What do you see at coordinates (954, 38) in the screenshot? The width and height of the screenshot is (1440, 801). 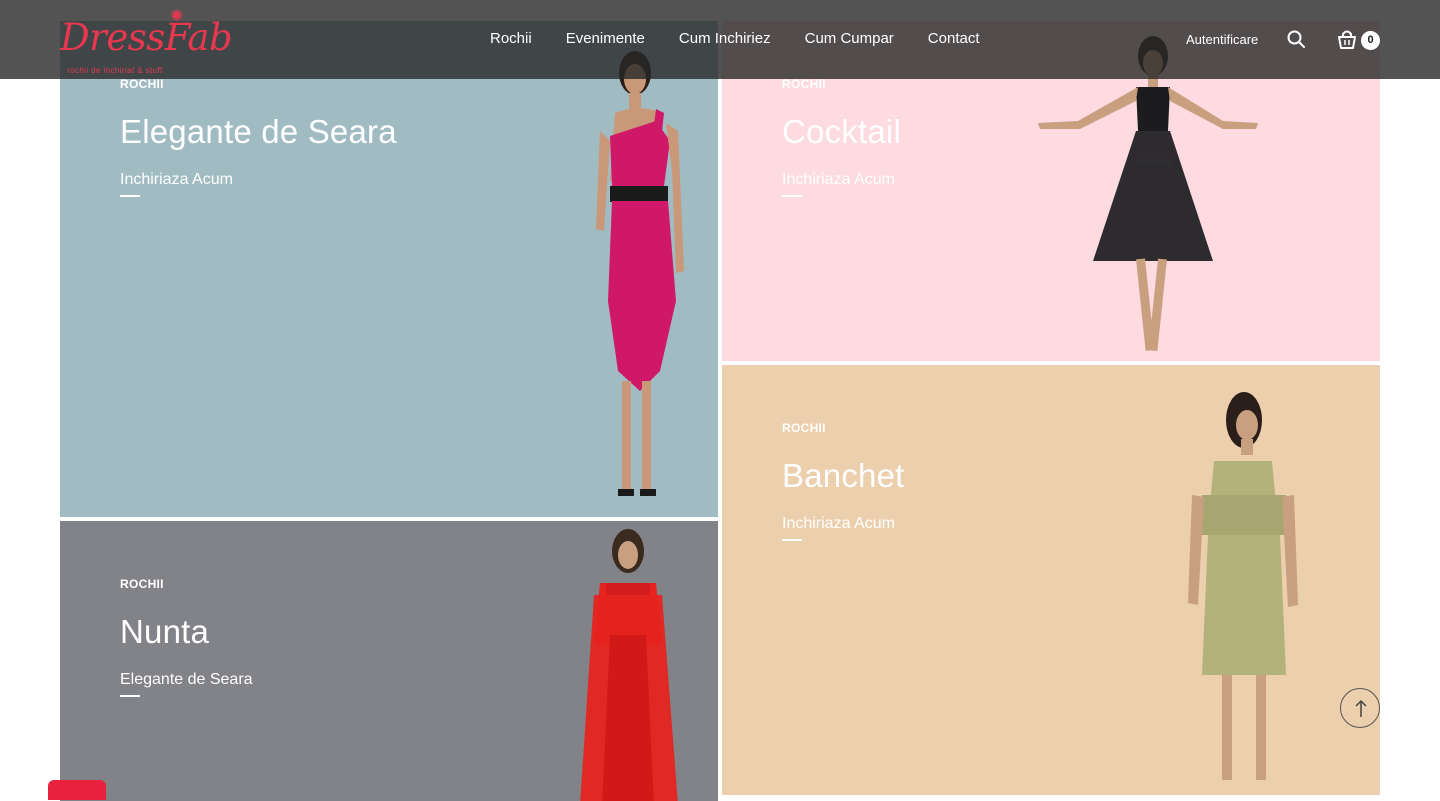 I see `nav-item-contact: Contact` at bounding box center [954, 38].